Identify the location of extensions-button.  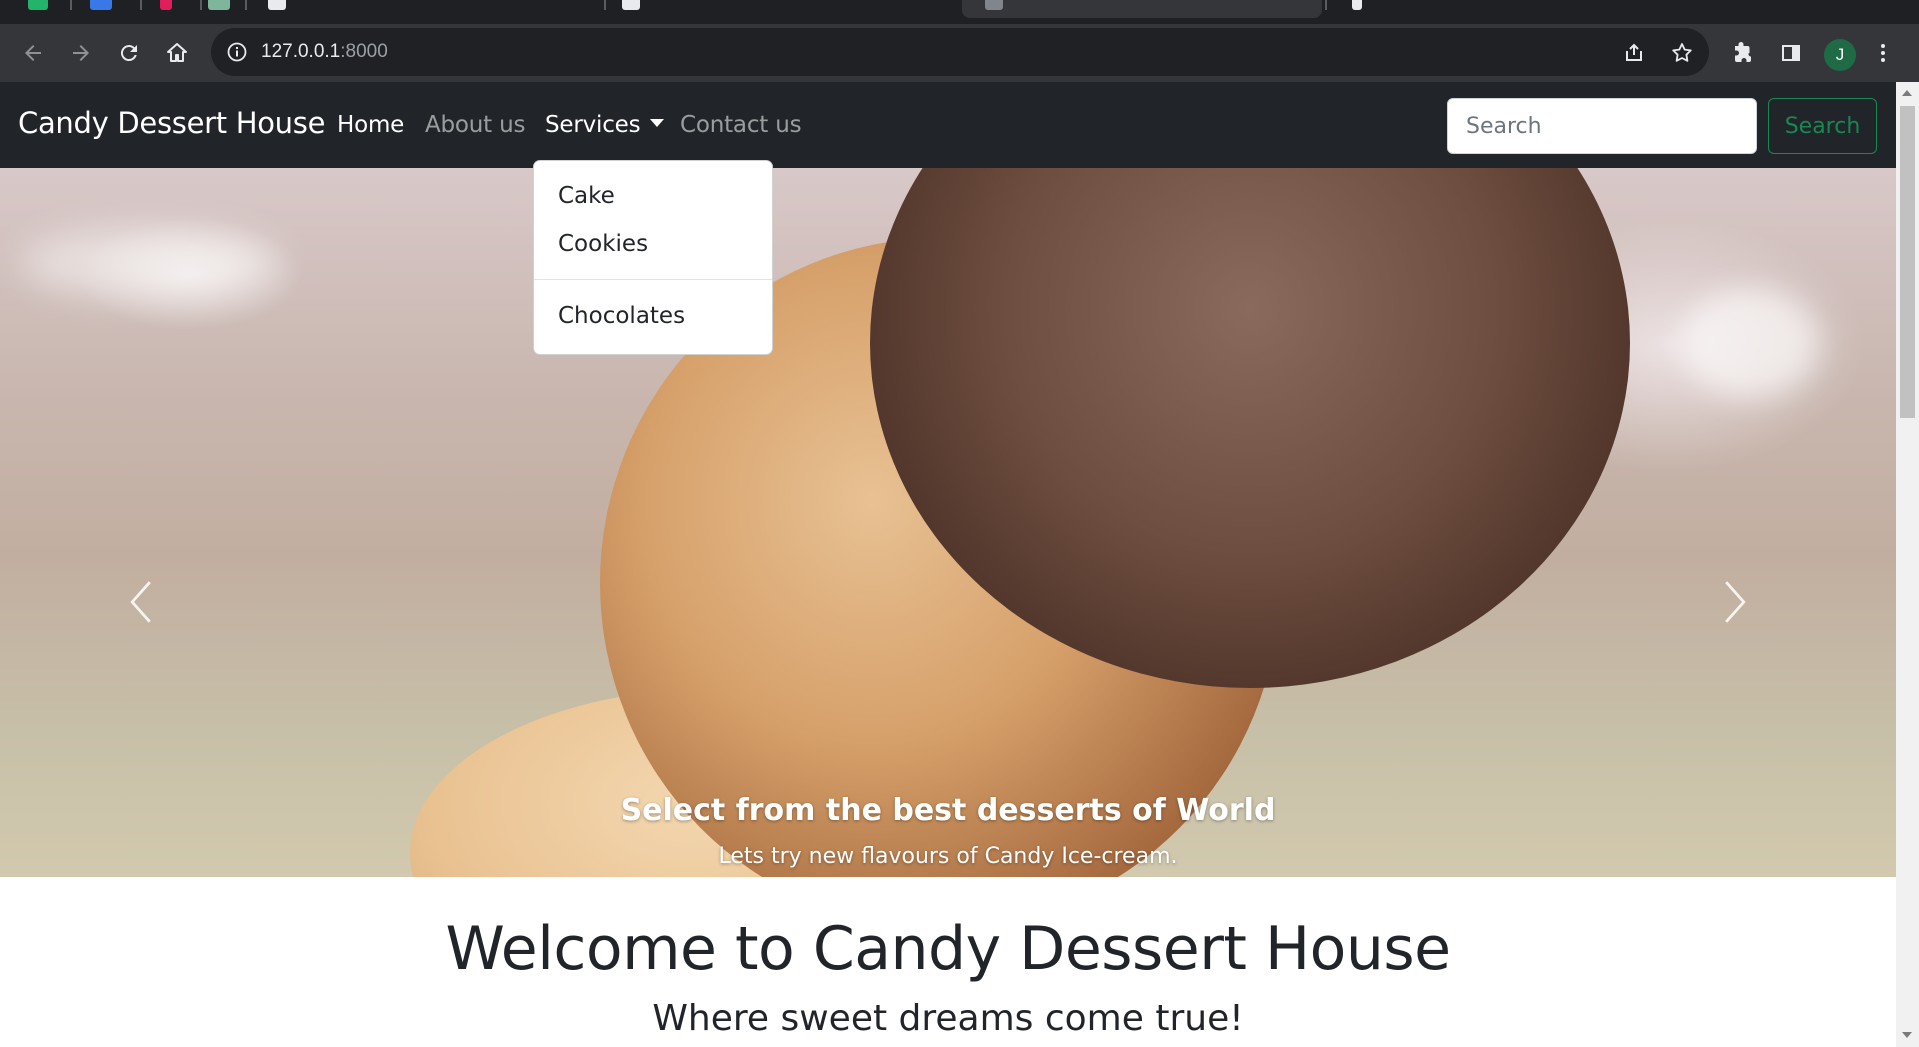
(1743, 53).